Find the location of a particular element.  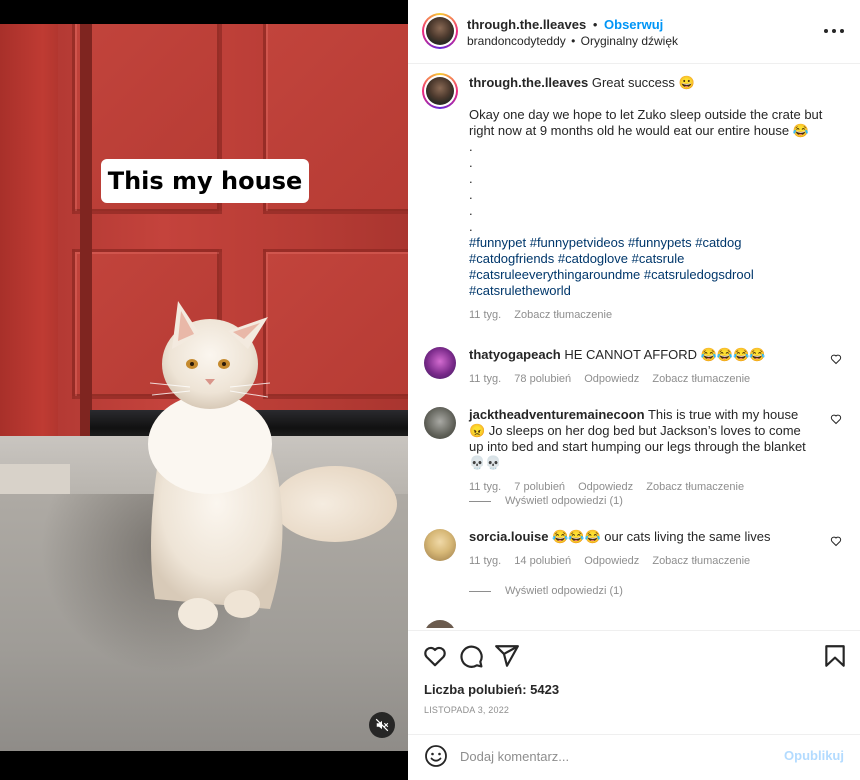

video-caption-sticker: This my house is located at coordinates (205, 181).